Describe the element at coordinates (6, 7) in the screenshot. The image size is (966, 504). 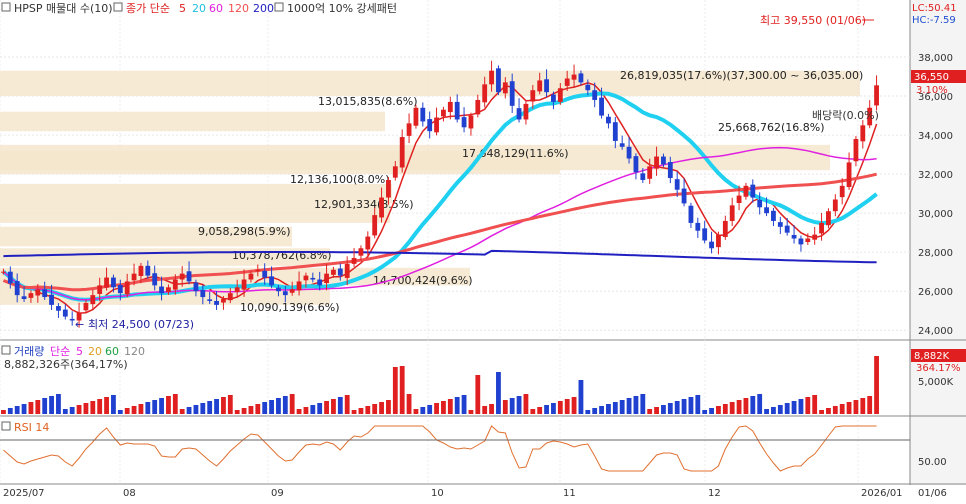
I see `settings-checkbox-icon` at that location.